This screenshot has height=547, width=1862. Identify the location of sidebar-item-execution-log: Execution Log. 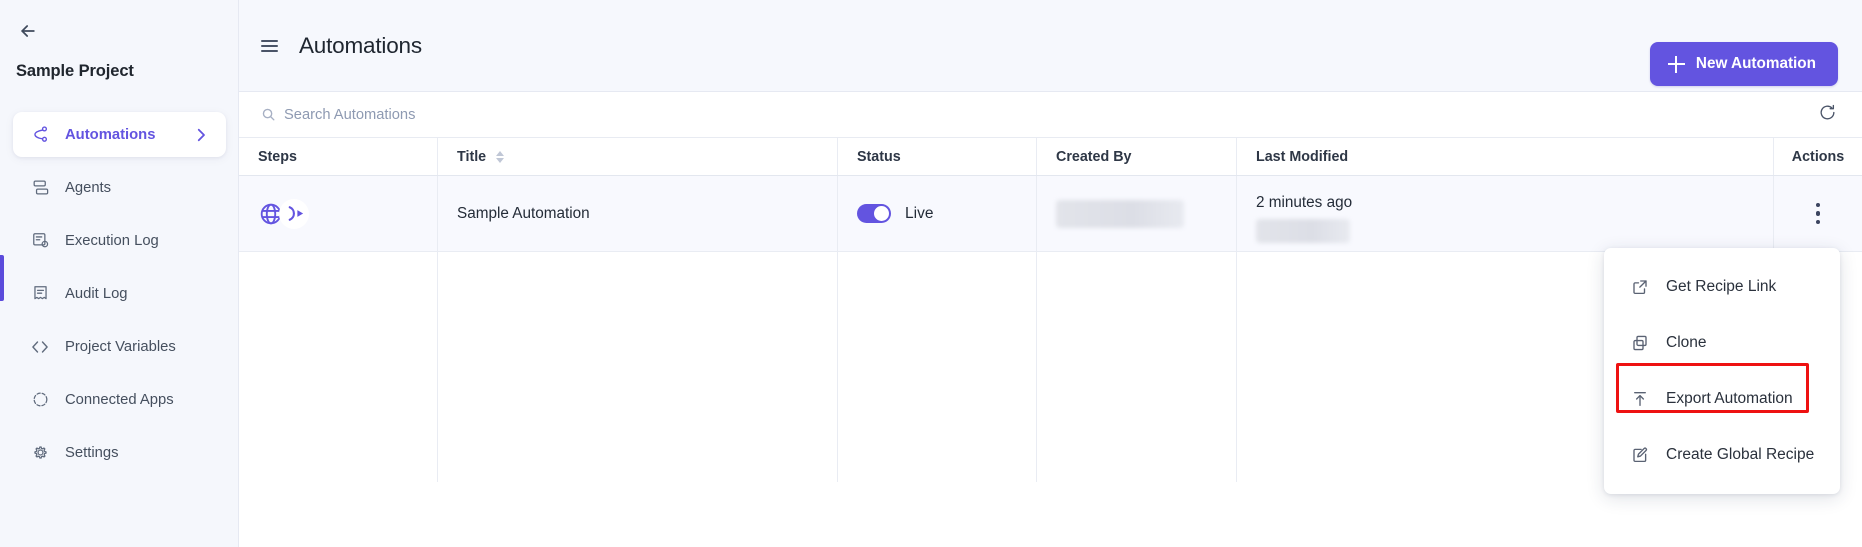
(119, 240).